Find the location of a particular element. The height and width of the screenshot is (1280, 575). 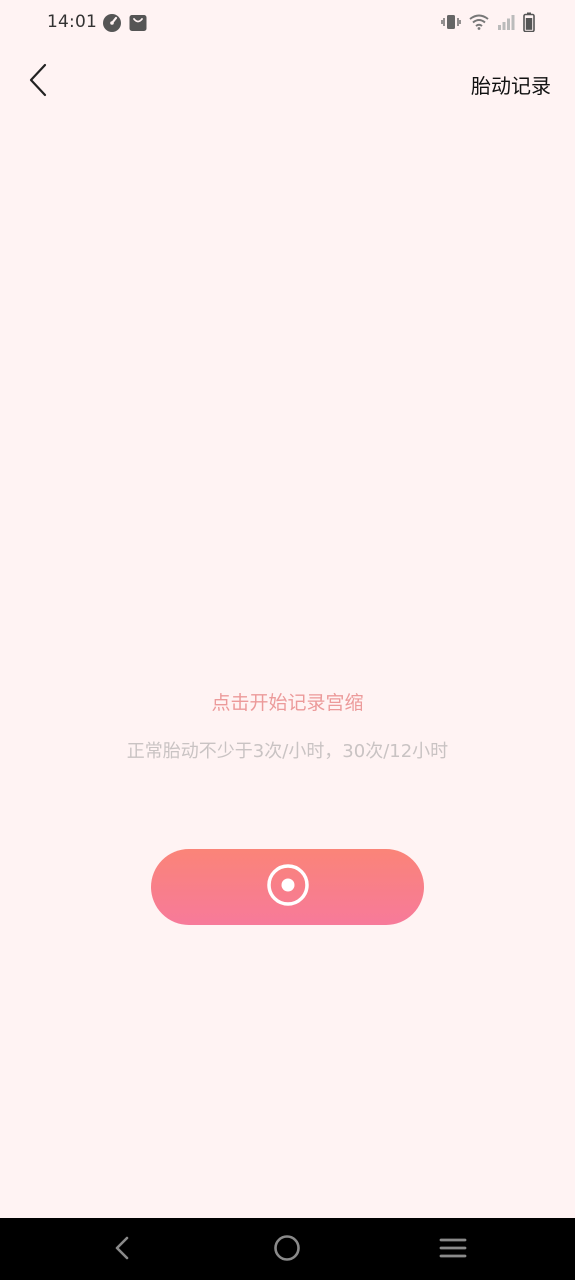

system-nav-bar is located at coordinates (287, 1249).